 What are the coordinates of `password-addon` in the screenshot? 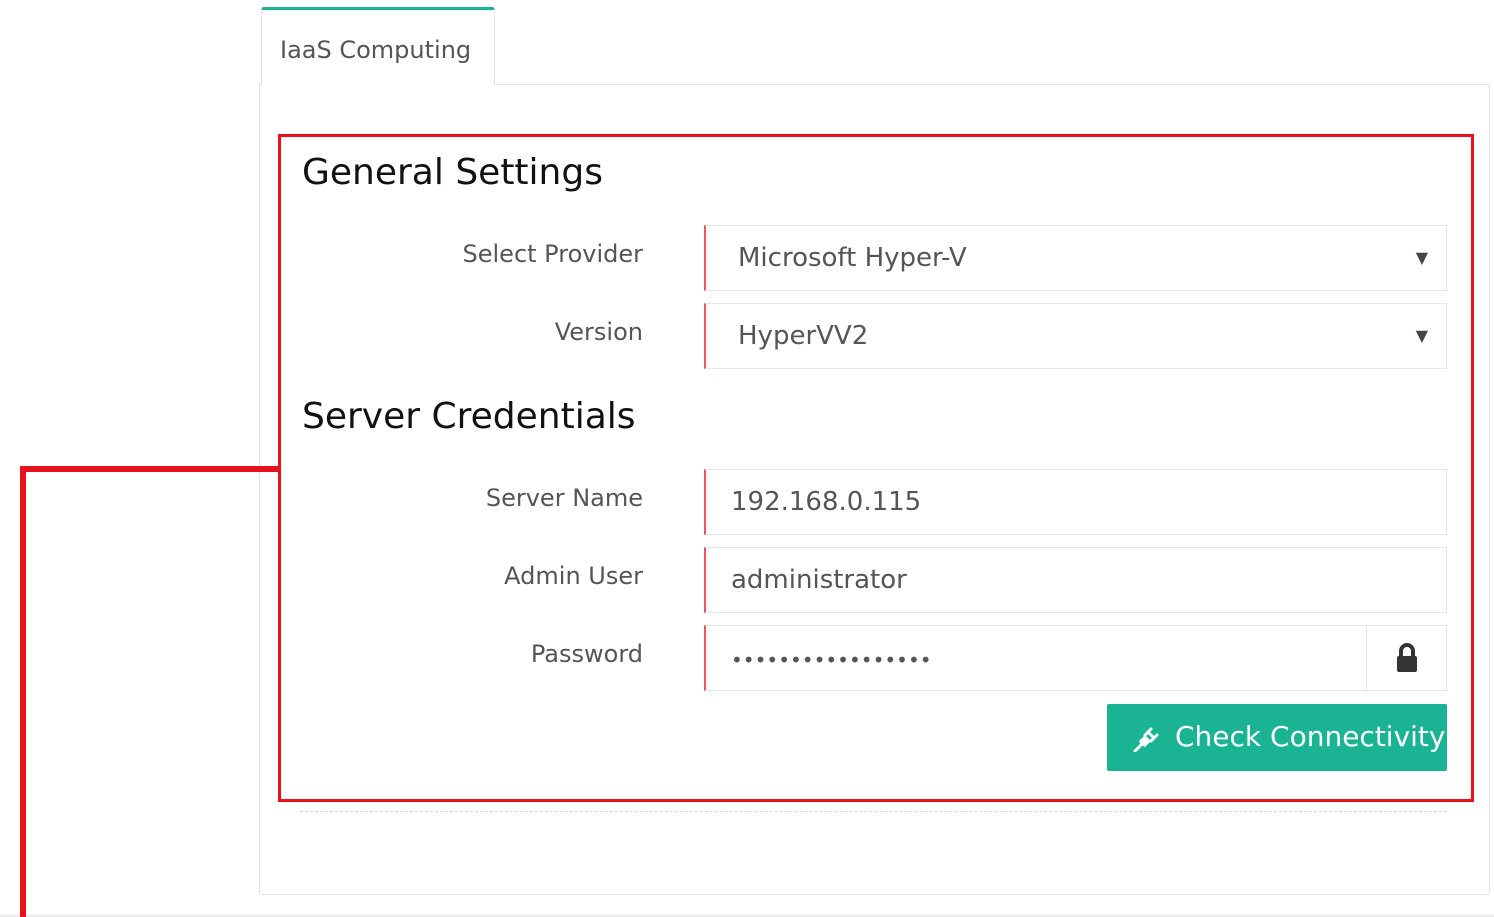 It's located at (1406, 658).